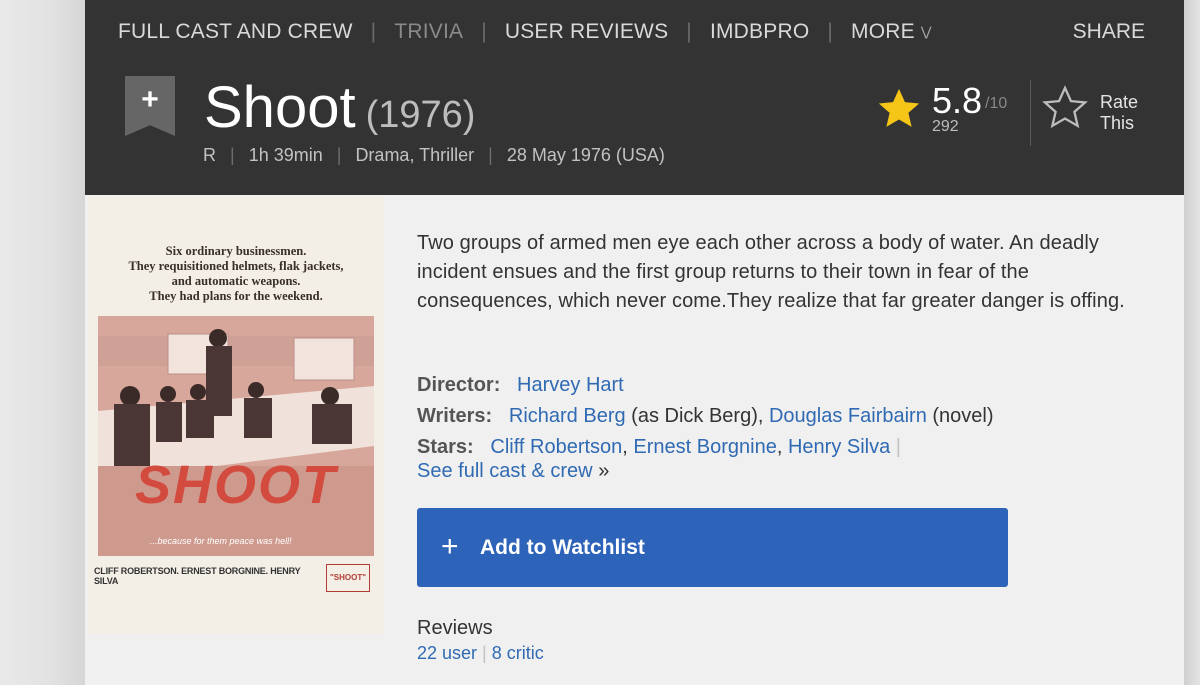  Describe the element at coordinates (235, 32) in the screenshot. I see `subnav-full-cast-and-crew: FULL CAST AND CREW` at that location.